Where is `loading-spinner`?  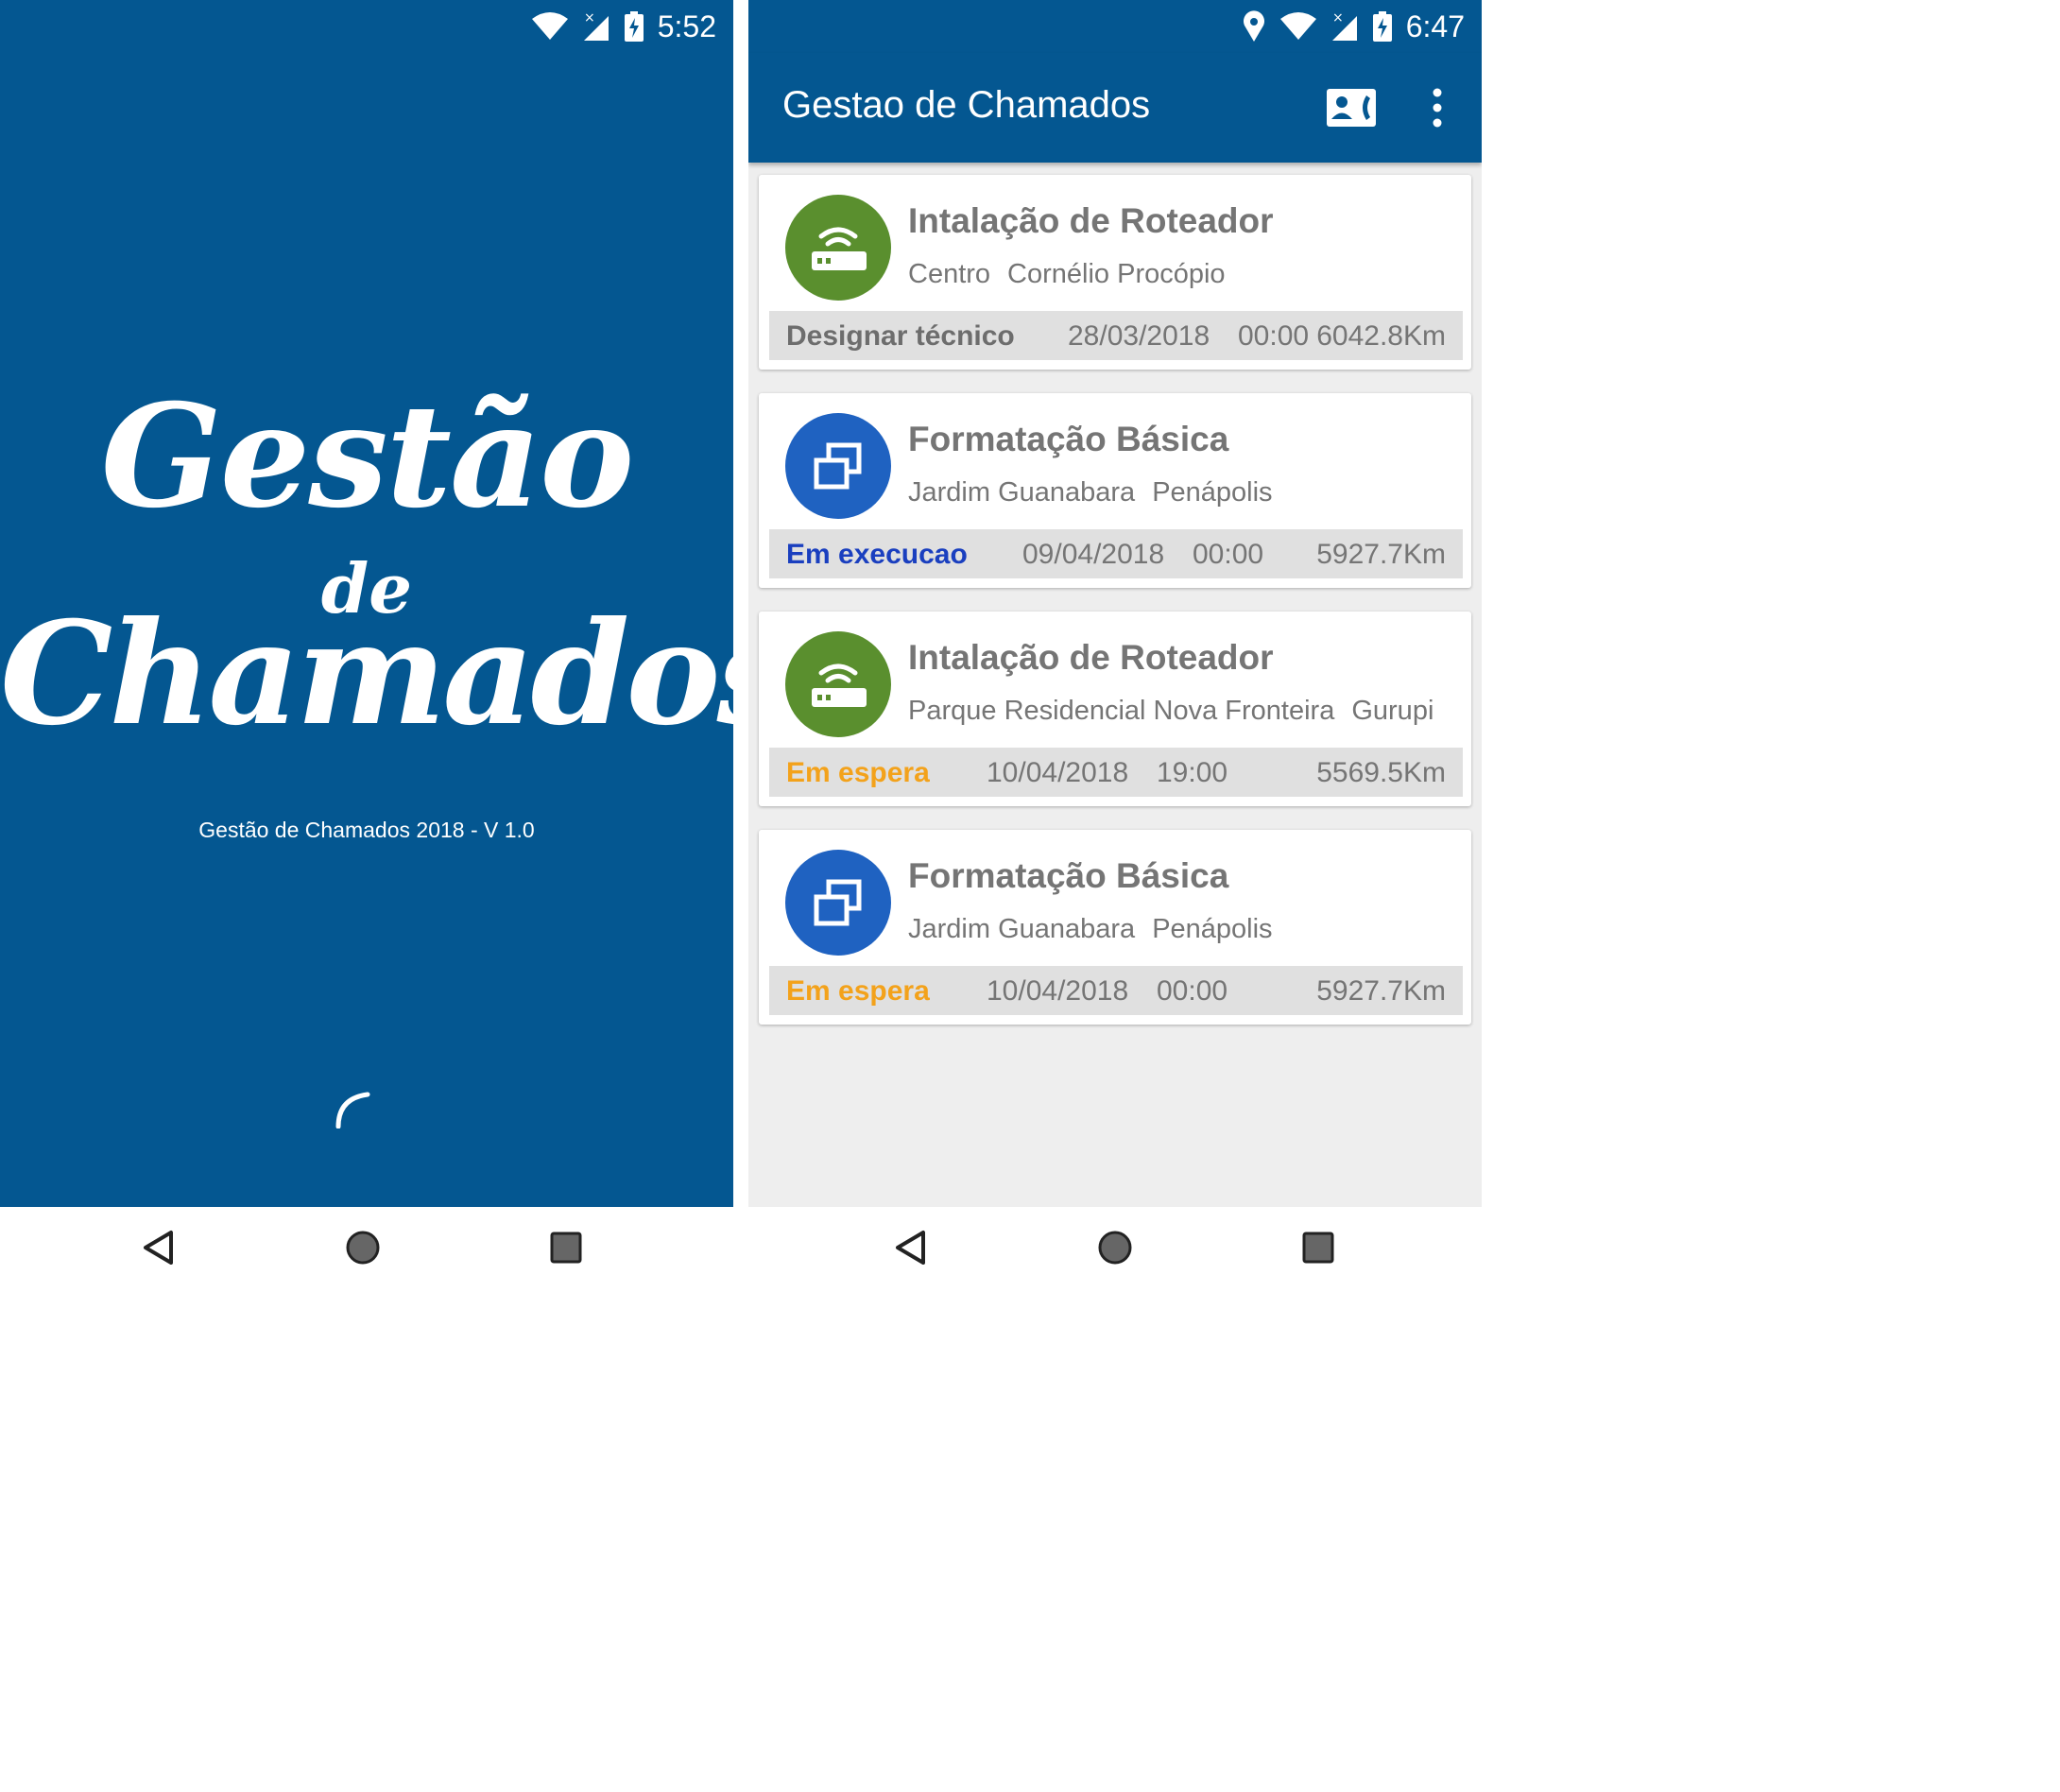 loading-spinner is located at coordinates (352, 1110).